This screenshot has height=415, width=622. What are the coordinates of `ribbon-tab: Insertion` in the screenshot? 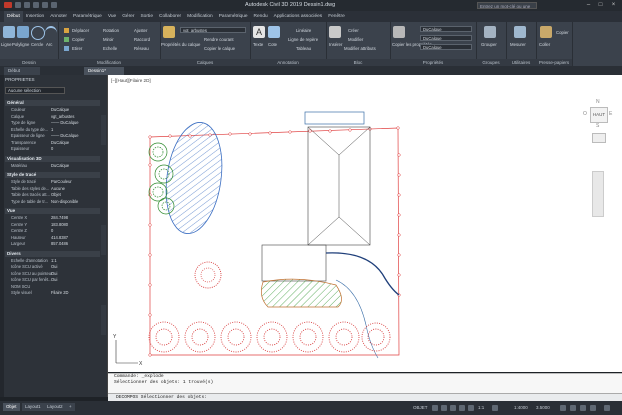 It's located at (35, 16).